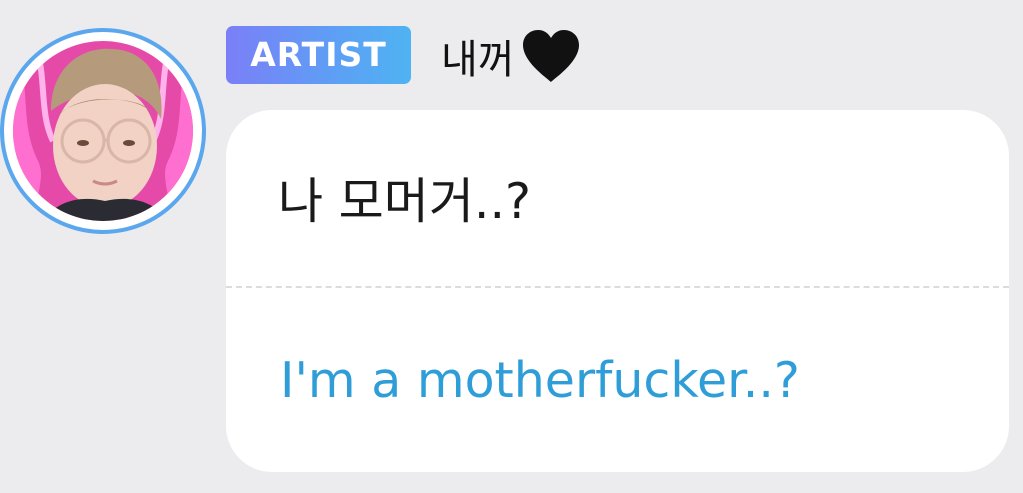  Describe the element at coordinates (540, 380) in the screenshot. I see `translated-message: I'm a motherfucker..?` at that location.